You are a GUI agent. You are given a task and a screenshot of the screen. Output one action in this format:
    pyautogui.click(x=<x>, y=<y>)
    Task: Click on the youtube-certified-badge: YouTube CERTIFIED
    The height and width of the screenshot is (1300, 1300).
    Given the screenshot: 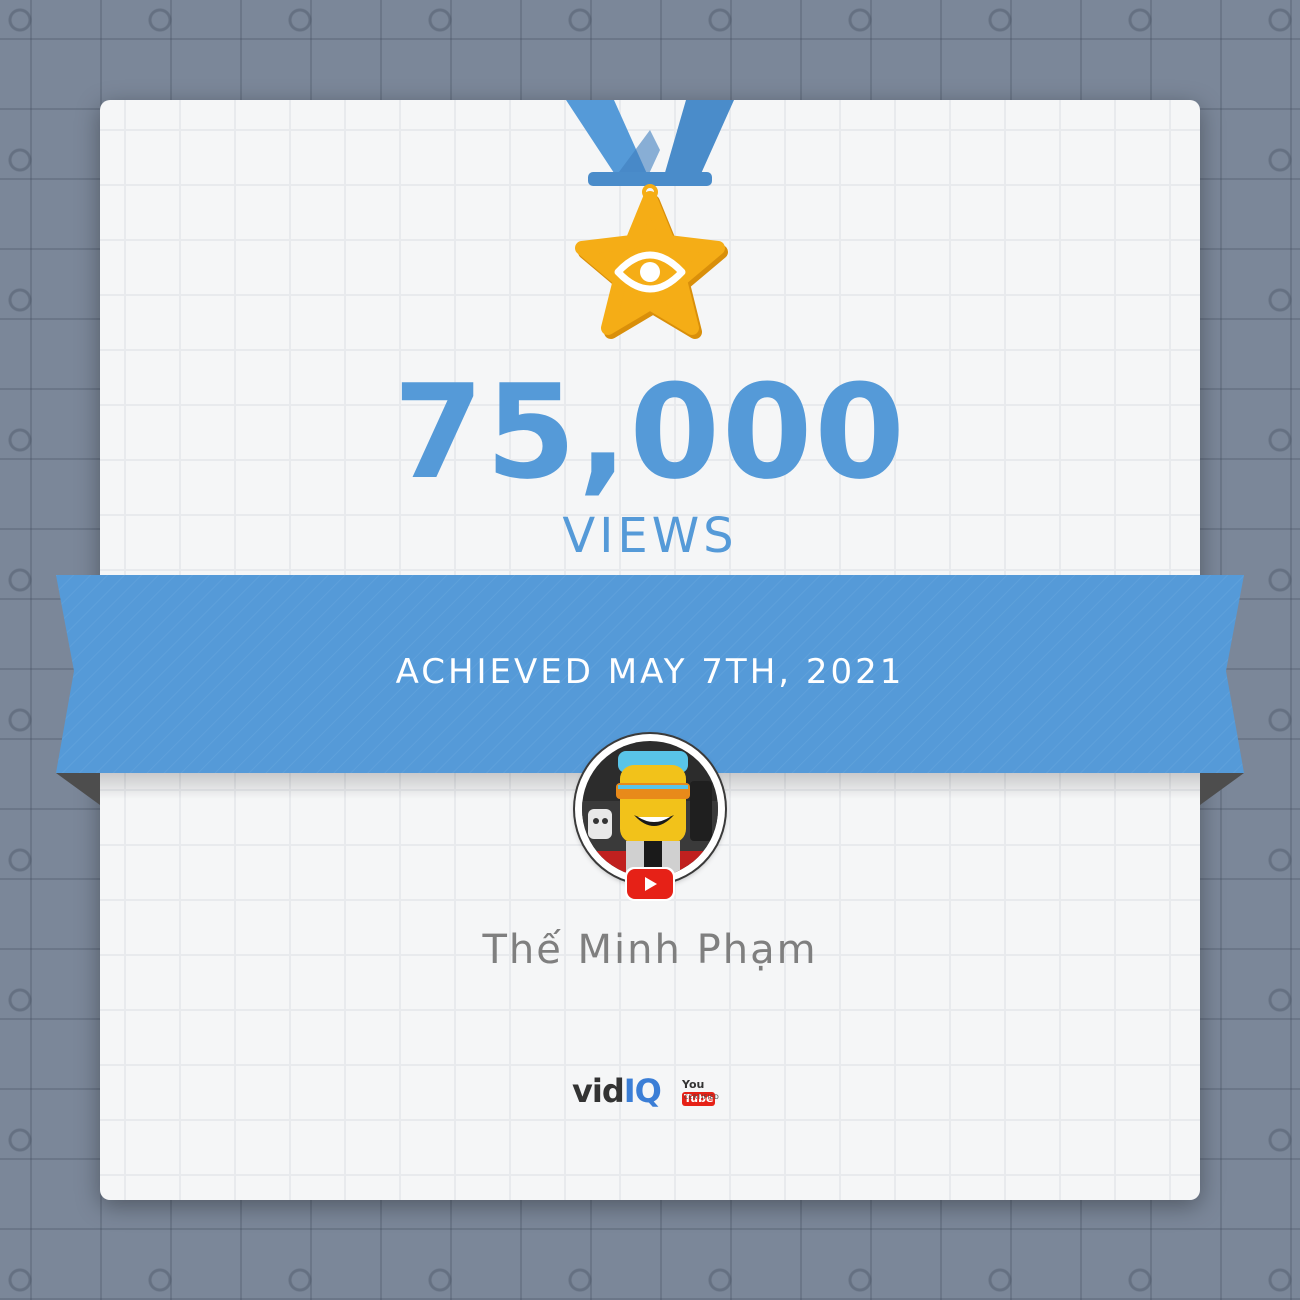 What is the action you would take?
    pyautogui.click(x=701, y=1092)
    